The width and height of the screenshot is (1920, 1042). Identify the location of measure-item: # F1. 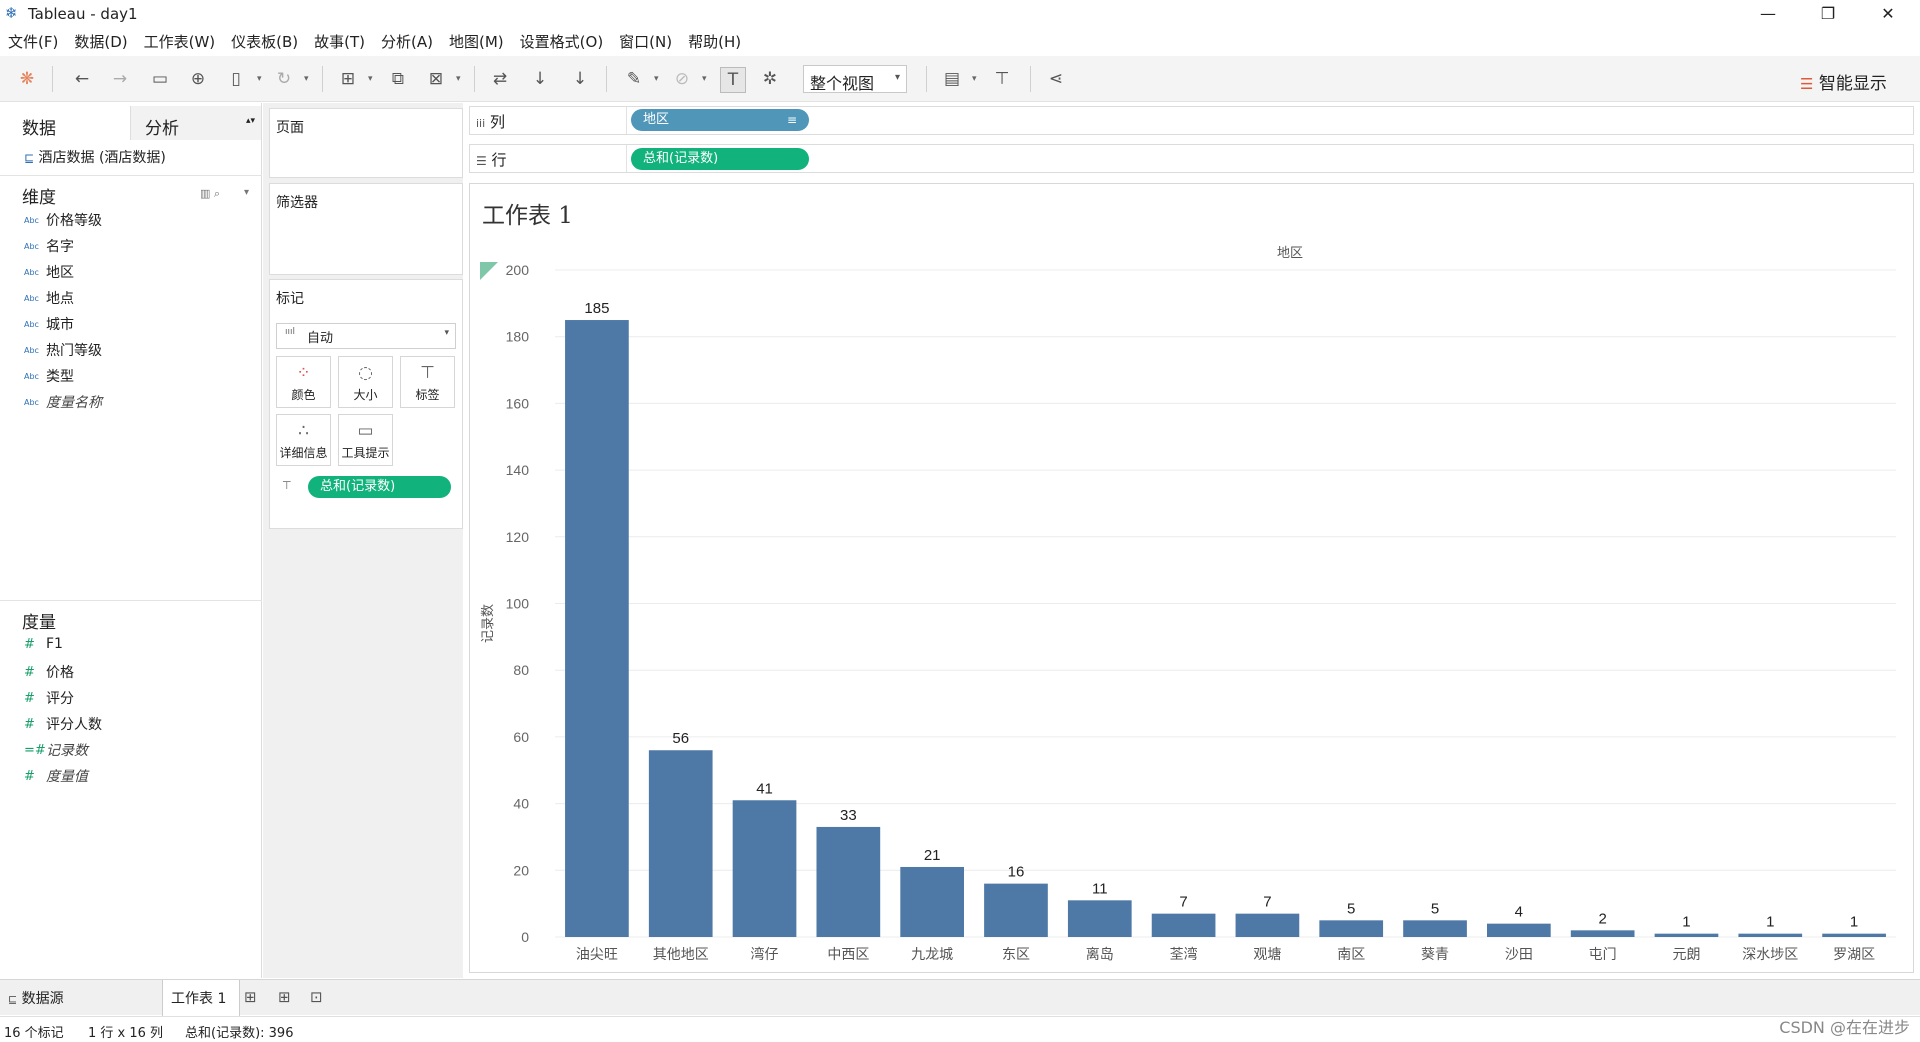
(43, 646).